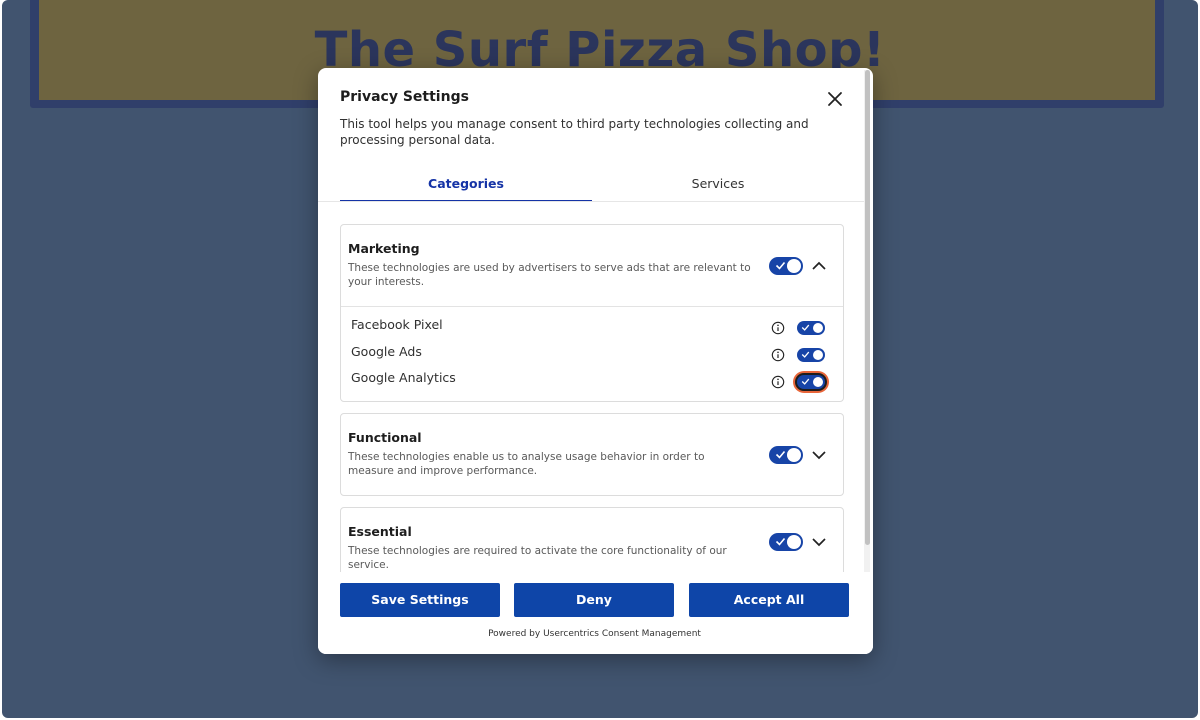  I want to click on service-row-google-ads: Google Ads, so click(593, 356).